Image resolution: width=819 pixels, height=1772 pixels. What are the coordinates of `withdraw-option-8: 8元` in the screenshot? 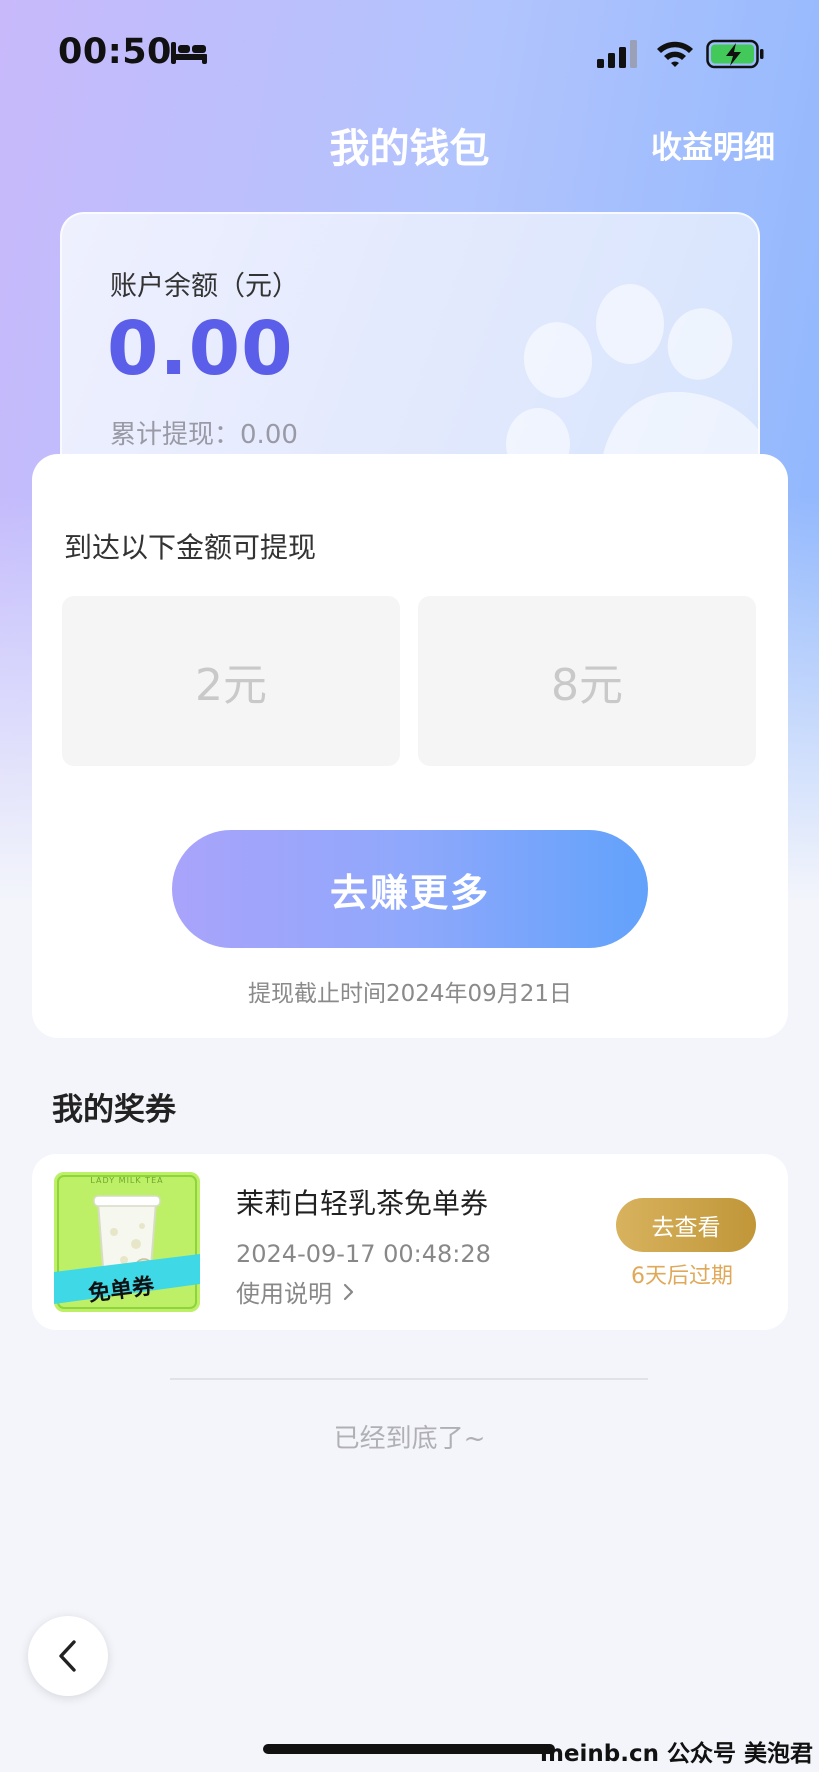 It's located at (587, 681).